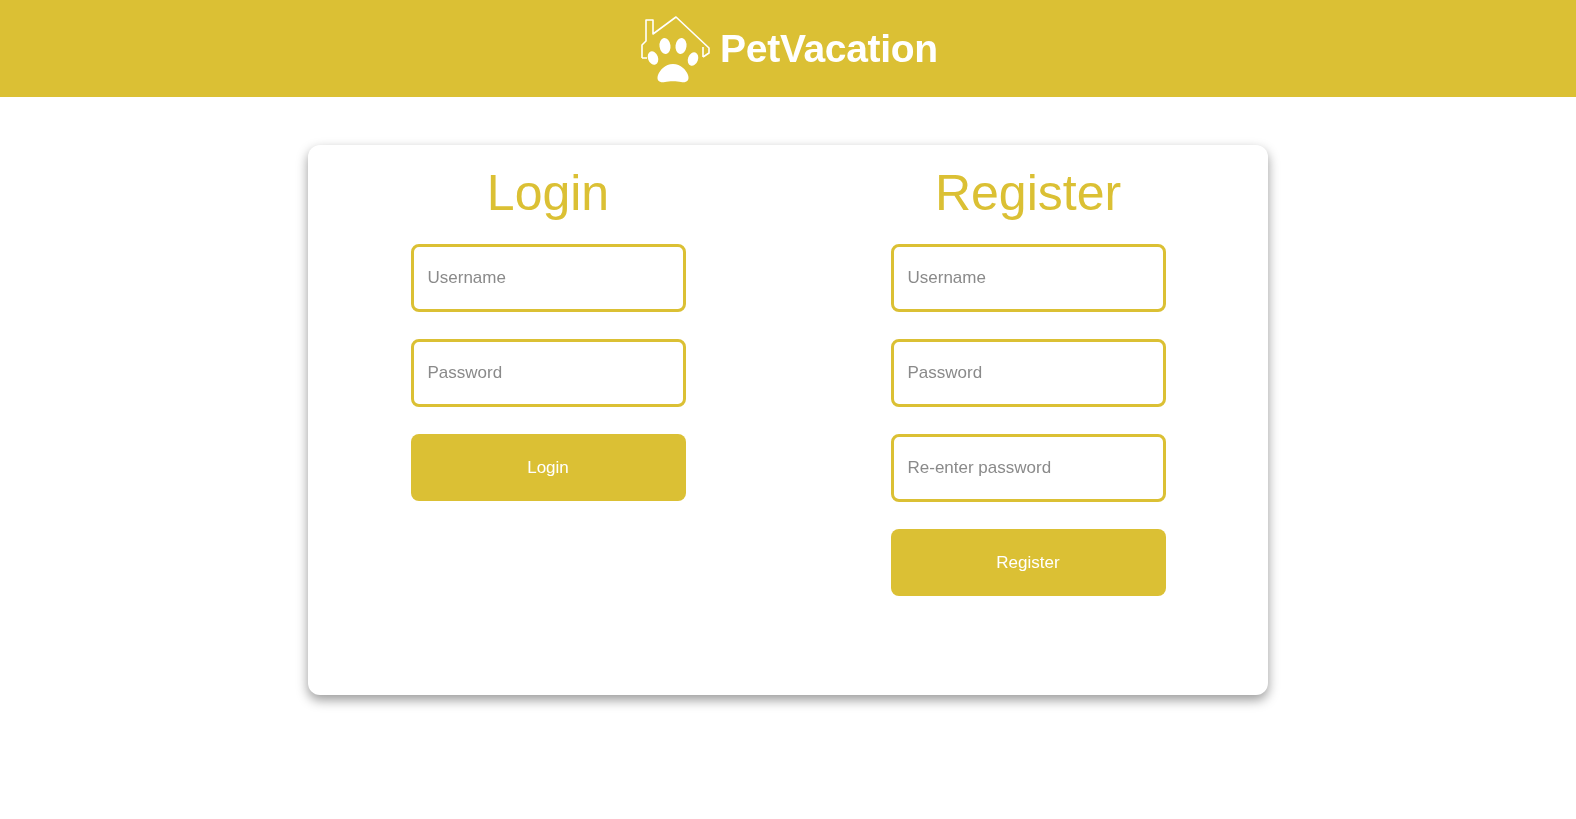 This screenshot has width=1576, height=819. Describe the element at coordinates (548, 467) in the screenshot. I see `login-button: Login` at that location.